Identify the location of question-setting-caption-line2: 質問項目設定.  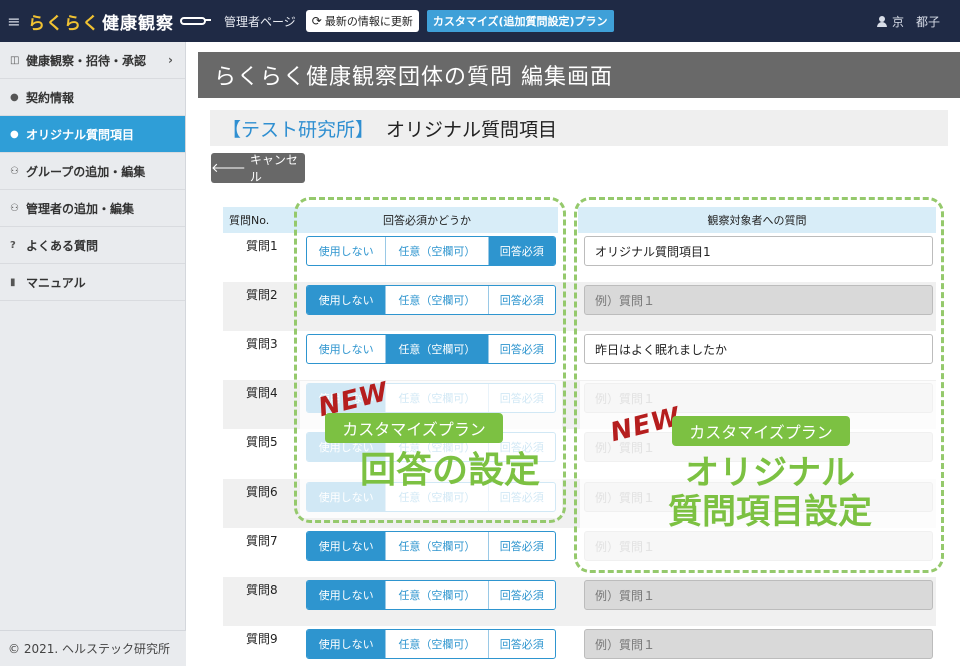
(770, 512).